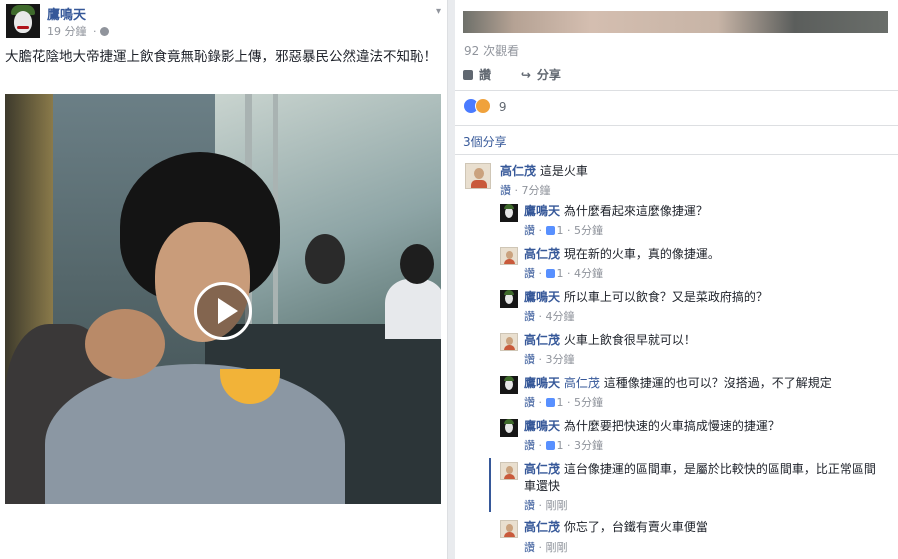 The image size is (898, 559). Describe the element at coordinates (675, 22) in the screenshot. I see `video-thumbnail` at that location.